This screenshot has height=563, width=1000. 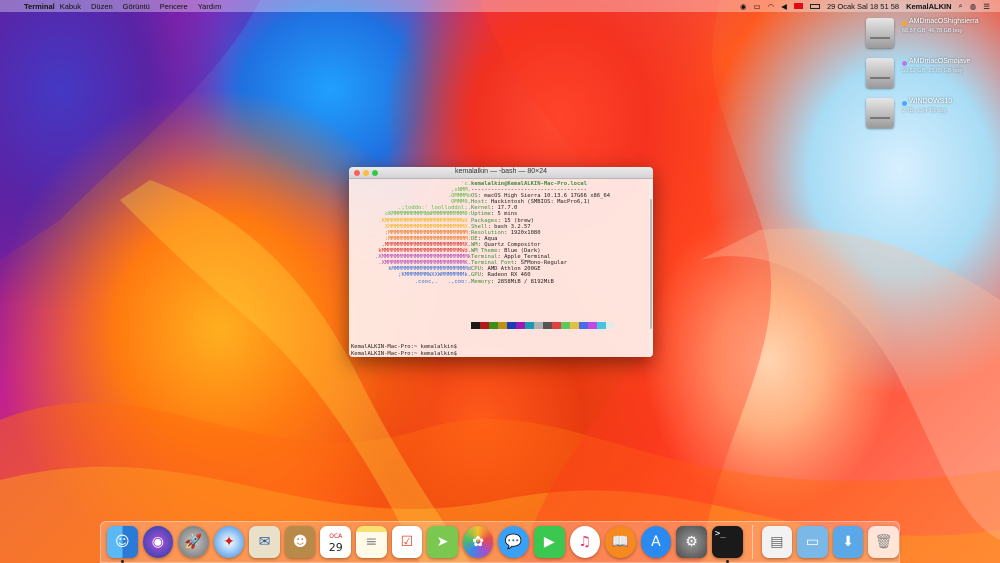 I want to click on photos-icon: ✿, so click(x=478, y=542).